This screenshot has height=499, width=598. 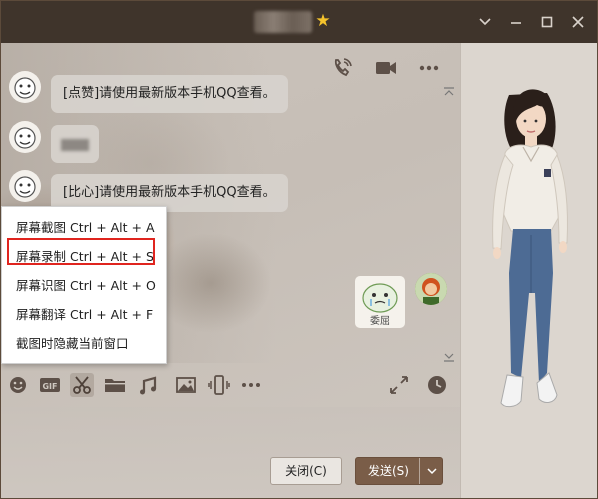 I want to click on scroll-up-icon, so click(x=449, y=91).